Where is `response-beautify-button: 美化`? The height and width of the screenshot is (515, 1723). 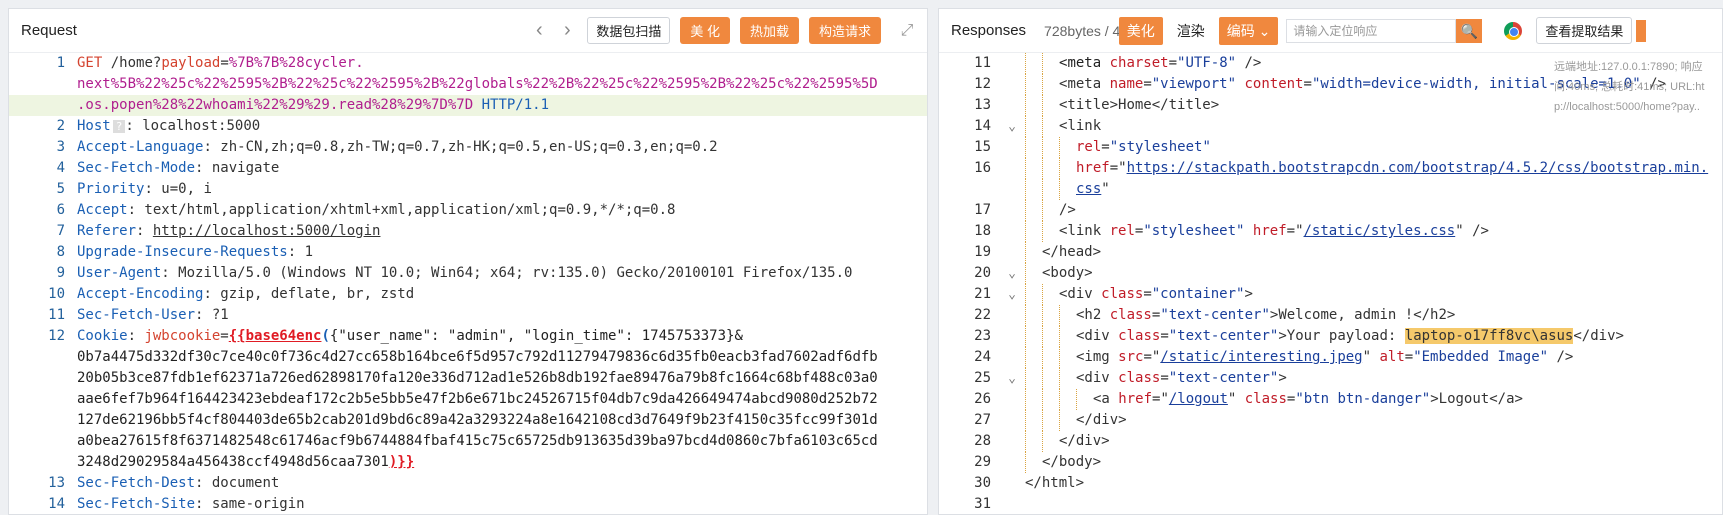
response-beautify-button: 美化 is located at coordinates (1140, 30).